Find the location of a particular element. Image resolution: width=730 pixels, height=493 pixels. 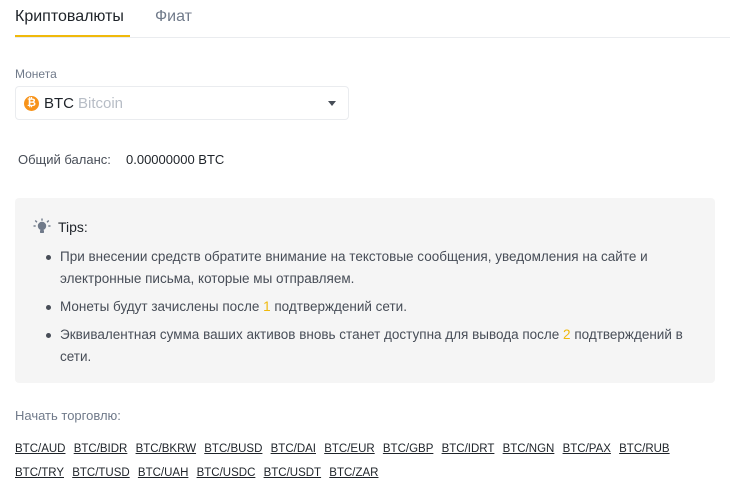

trading-pair-link: BTC/DAI is located at coordinates (293, 449).